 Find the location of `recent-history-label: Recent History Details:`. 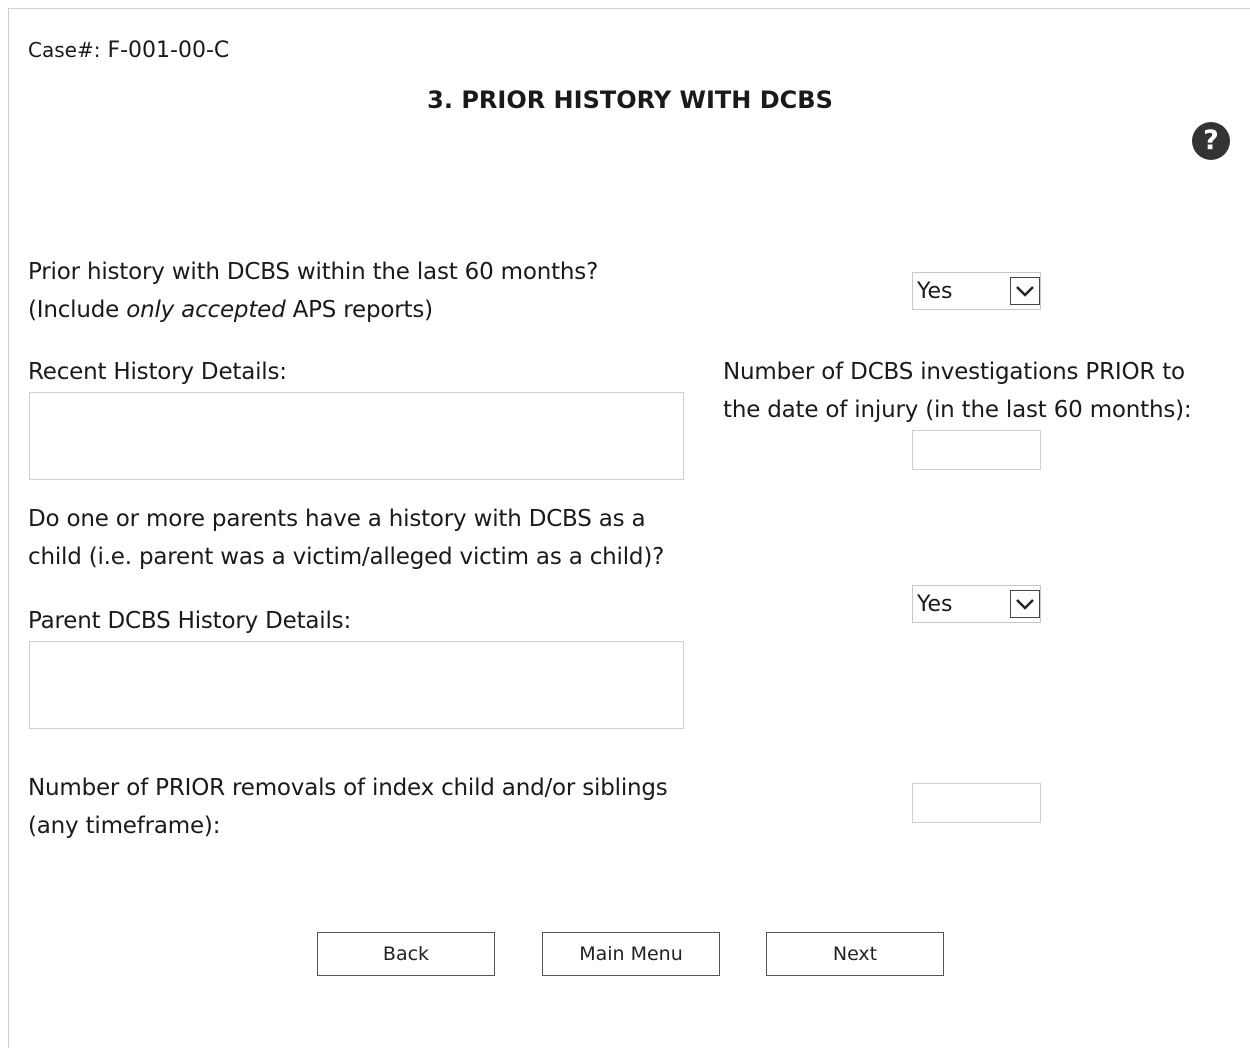

recent-history-label: Recent History Details: is located at coordinates (157, 372).